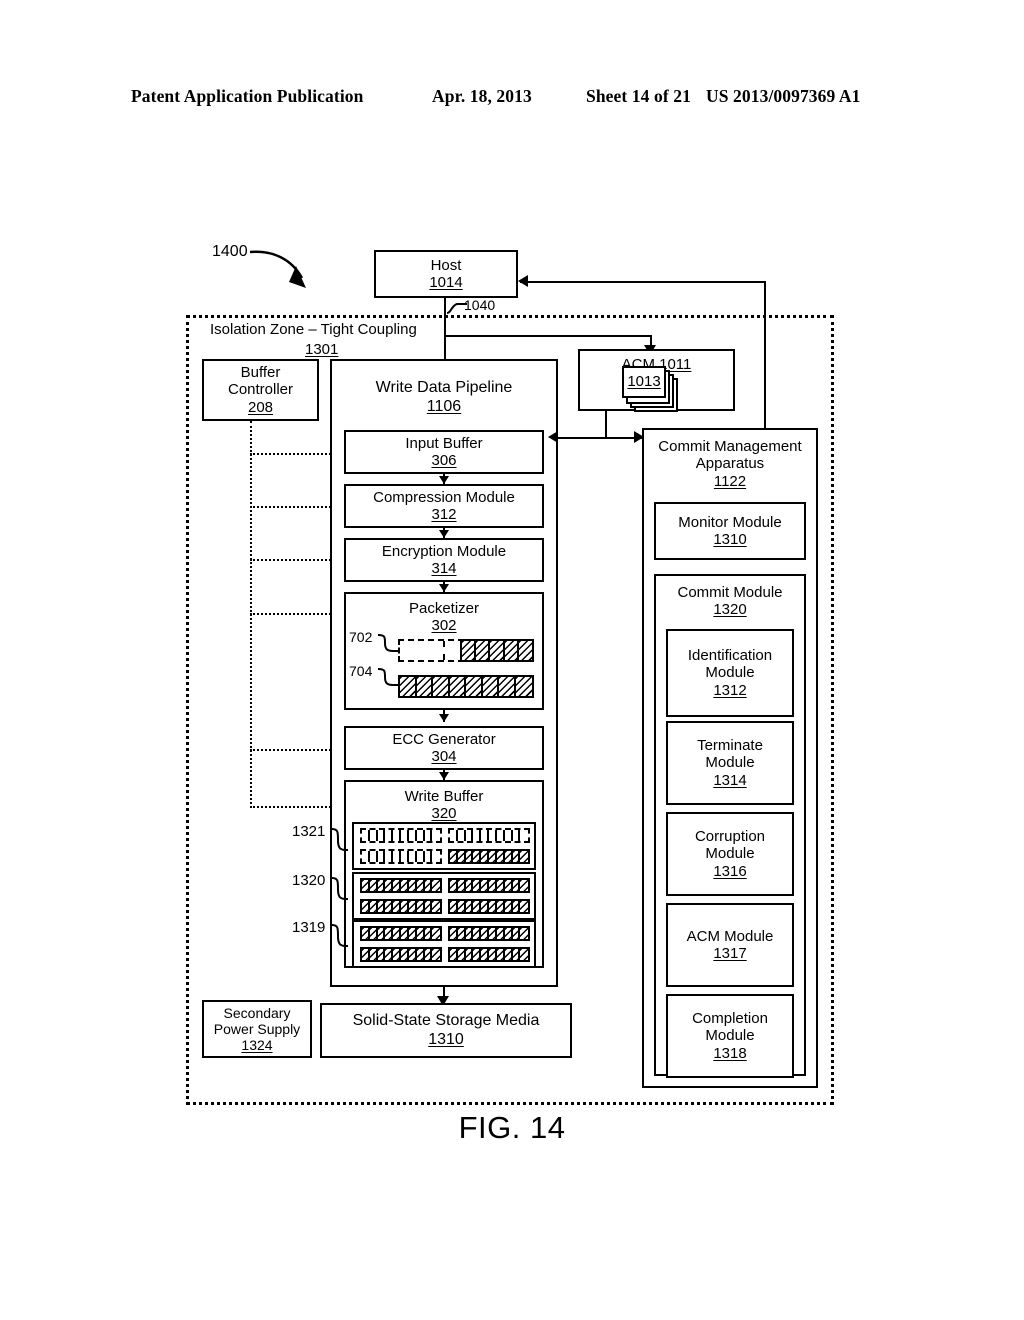 The width and height of the screenshot is (1024, 1320). What do you see at coordinates (446, 282) in the screenshot?
I see `host-ref: 1014` at bounding box center [446, 282].